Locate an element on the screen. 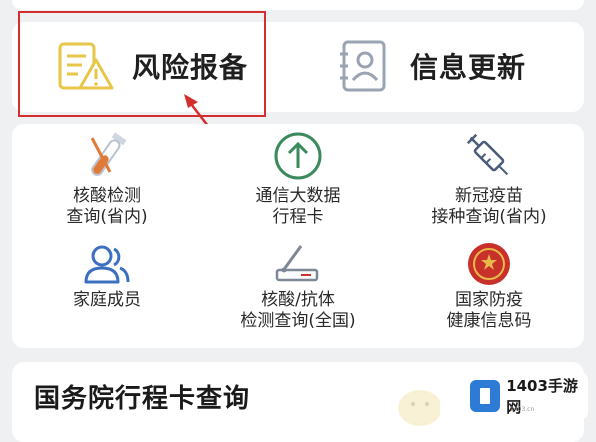 Image resolution: width=596 pixels, height=442 pixels. top-card-edge is located at coordinates (298, 5).